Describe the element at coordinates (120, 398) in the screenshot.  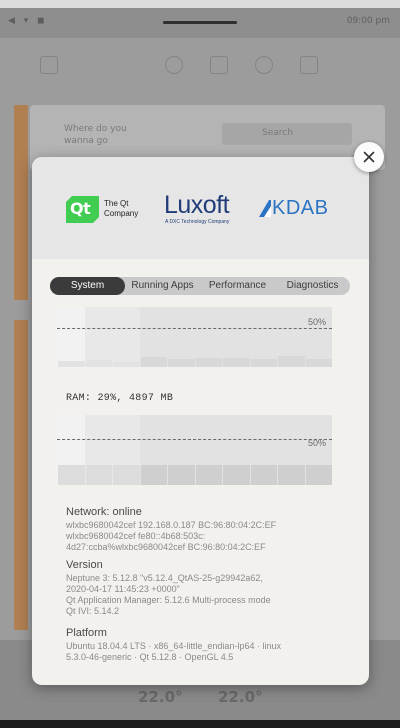
I see `ram-label: RAM: 29%, 4897 MB` at that location.